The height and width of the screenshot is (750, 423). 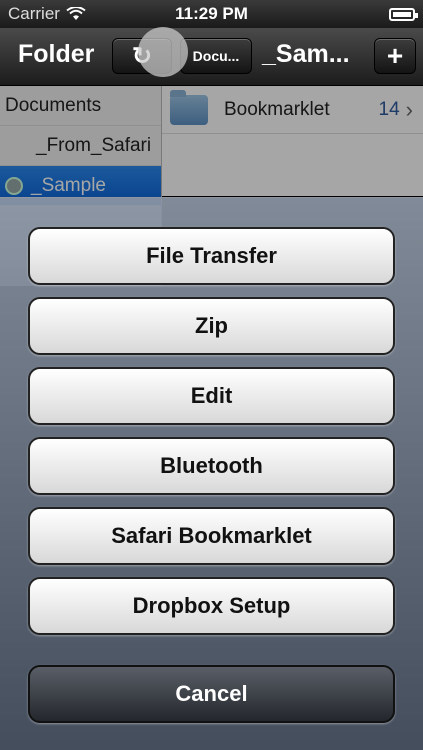 I want to click on status-bar: Carrier 11:29 PM, so click(x=211, y=14).